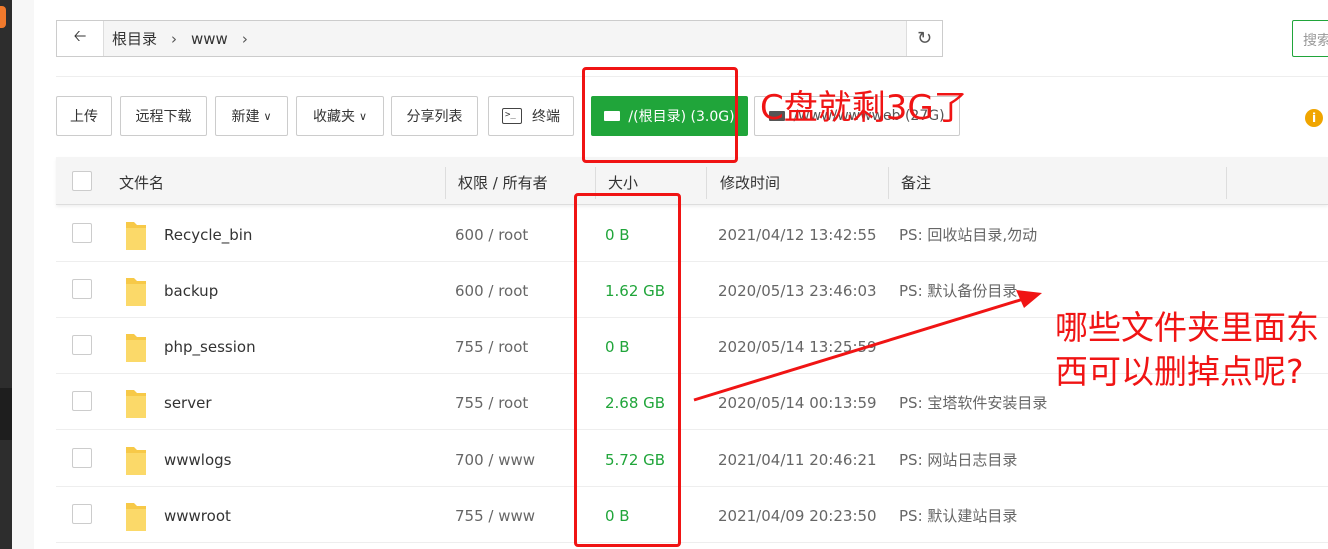 This screenshot has height=549, width=1328. I want to click on annotation-text-question: 哪些文件夹里面东 西可以删掉点呢?, so click(1187, 350).